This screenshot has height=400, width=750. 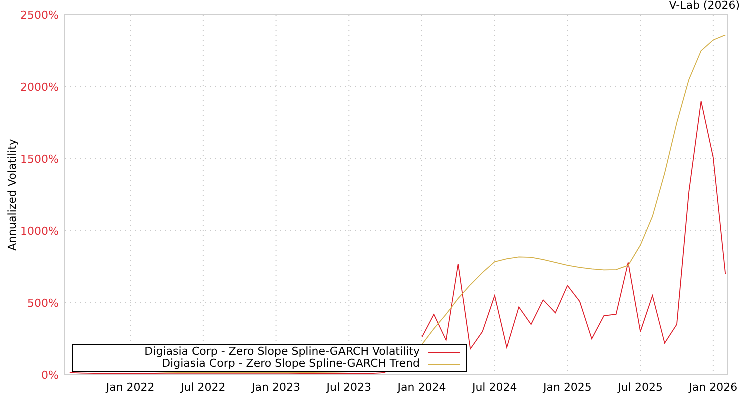 I want to click on y-axis-label: Annualized Volatility, so click(x=12, y=195).